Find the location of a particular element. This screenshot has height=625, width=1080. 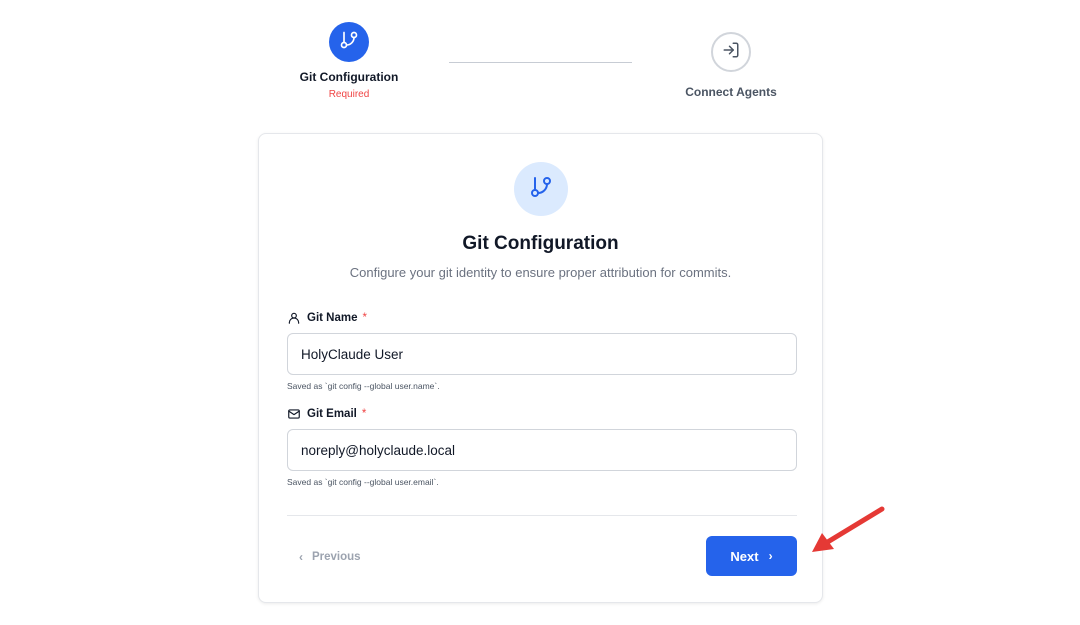

user-icon is located at coordinates (294, 318).